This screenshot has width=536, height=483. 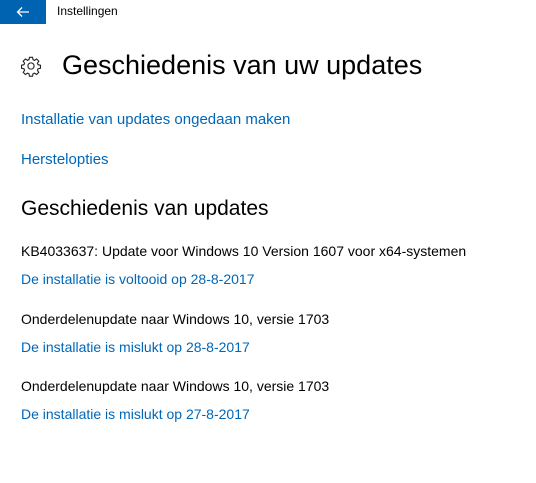 What do you see at coordinates (31, 66) in the screenshot?
I see `gear-icon` at bounding box center [31, 66].